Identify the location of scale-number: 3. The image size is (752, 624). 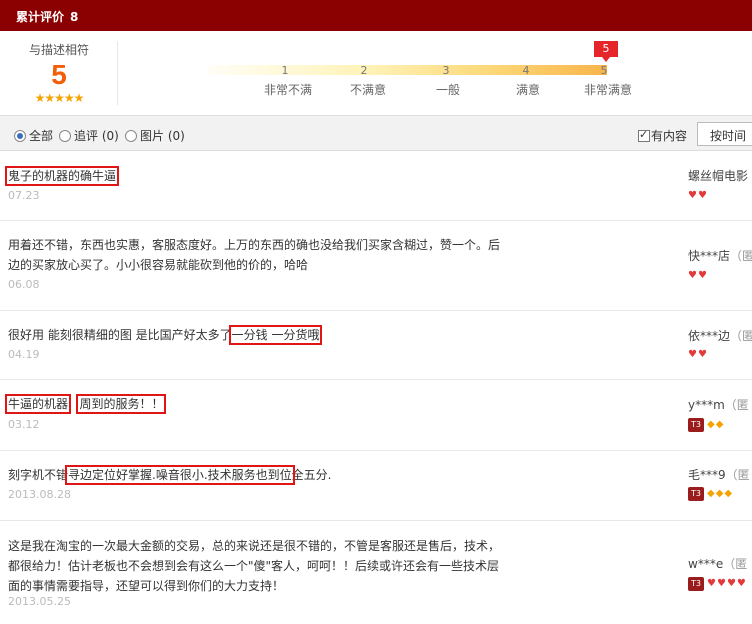
(446, 70).